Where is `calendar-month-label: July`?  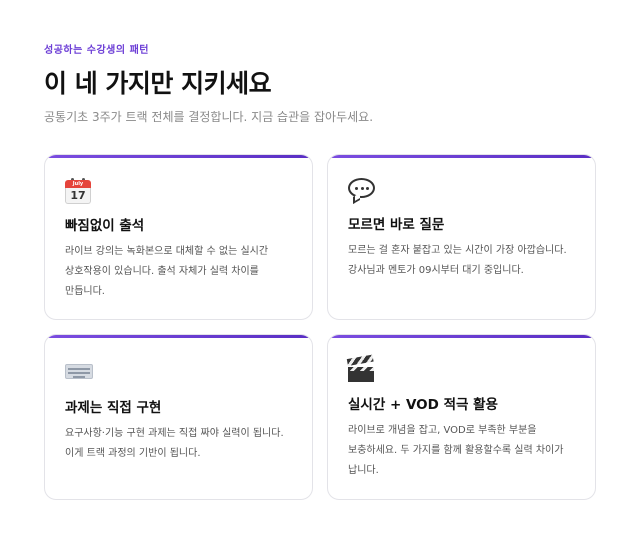 calendar-month-label: July is located at coordinates (78, 184).